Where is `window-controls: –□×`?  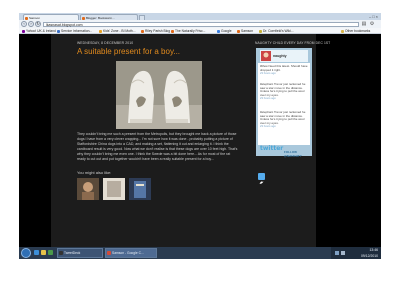
window-controls: –□× is located at coordinates (374, 16).